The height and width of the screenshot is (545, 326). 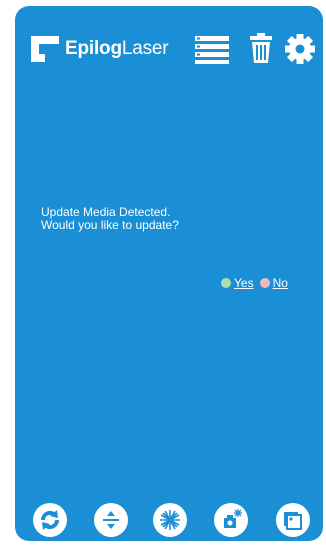 I want to click on list-icon, so click(x=212, y=49).